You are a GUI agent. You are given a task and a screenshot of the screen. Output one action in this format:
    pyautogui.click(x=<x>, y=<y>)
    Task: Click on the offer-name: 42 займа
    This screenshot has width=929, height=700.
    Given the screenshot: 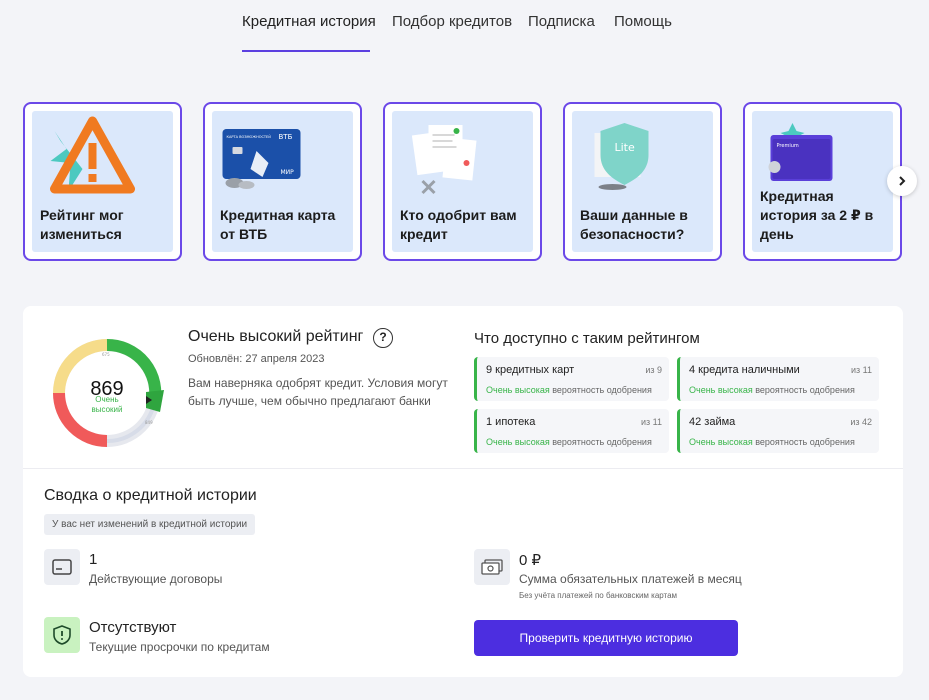 What is the action you would take?
    pyautogui.click(x=712, y=422)
    